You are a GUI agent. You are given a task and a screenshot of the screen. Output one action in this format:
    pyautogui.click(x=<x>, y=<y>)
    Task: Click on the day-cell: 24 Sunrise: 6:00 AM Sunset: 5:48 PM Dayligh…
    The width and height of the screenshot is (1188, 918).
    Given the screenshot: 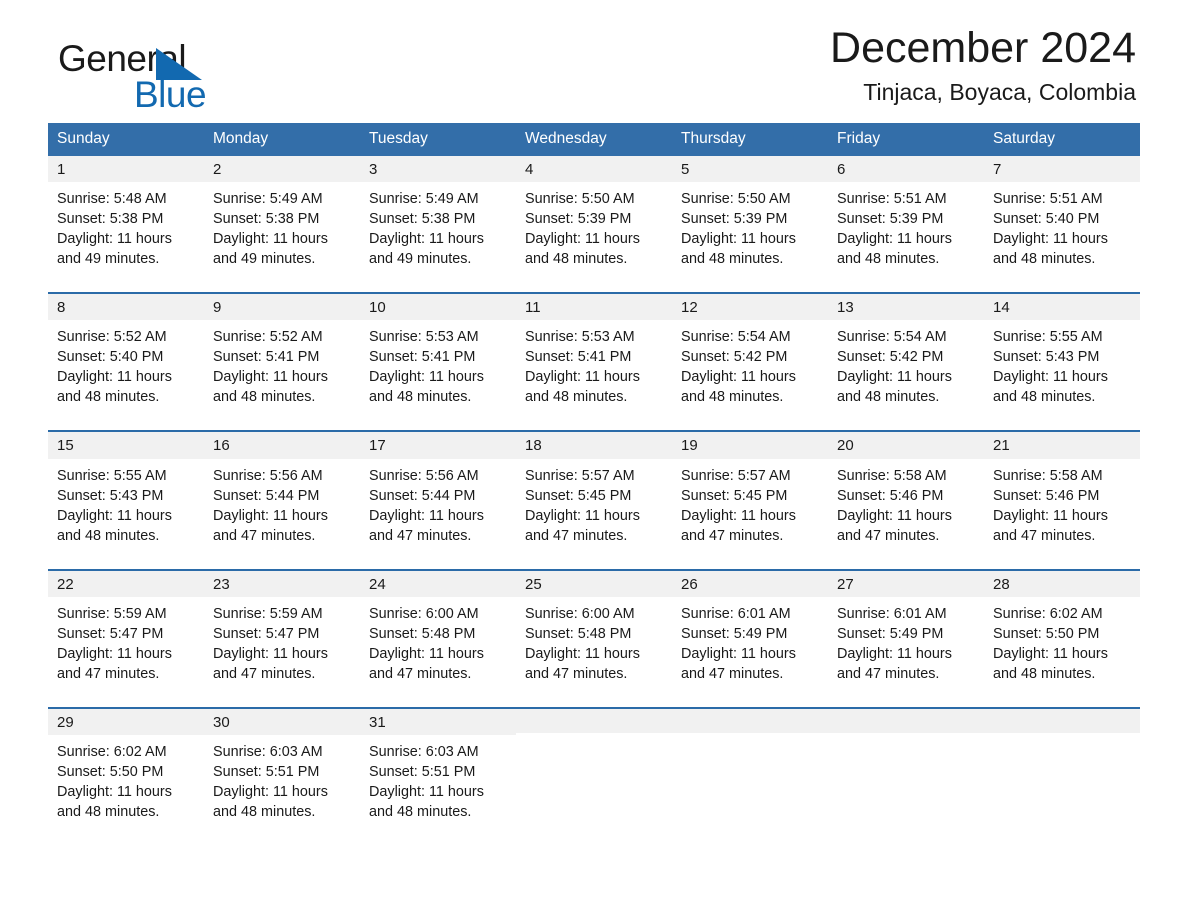 What is the action you would take?
    pyautogui.click(x=438, y=632)
    